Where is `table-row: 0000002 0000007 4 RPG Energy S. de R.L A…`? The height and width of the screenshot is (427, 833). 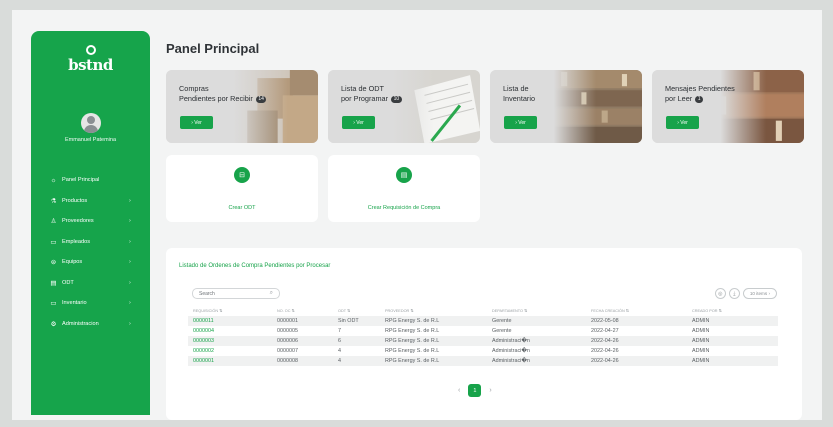 table-row: 0000002 0000007 4 RPG Energy S. de R.L A… is located at coordinates (483, 351).